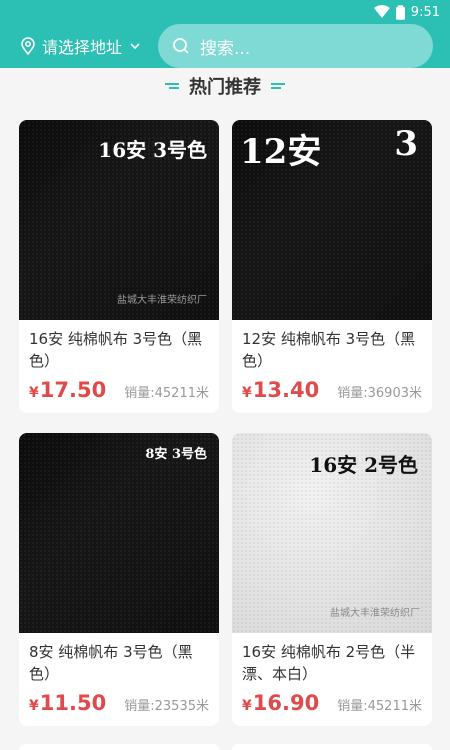  What do you see at coordinates (278, 86) in the screenshot?
I see `decor-right-icon` at bounding box center [278, 86].